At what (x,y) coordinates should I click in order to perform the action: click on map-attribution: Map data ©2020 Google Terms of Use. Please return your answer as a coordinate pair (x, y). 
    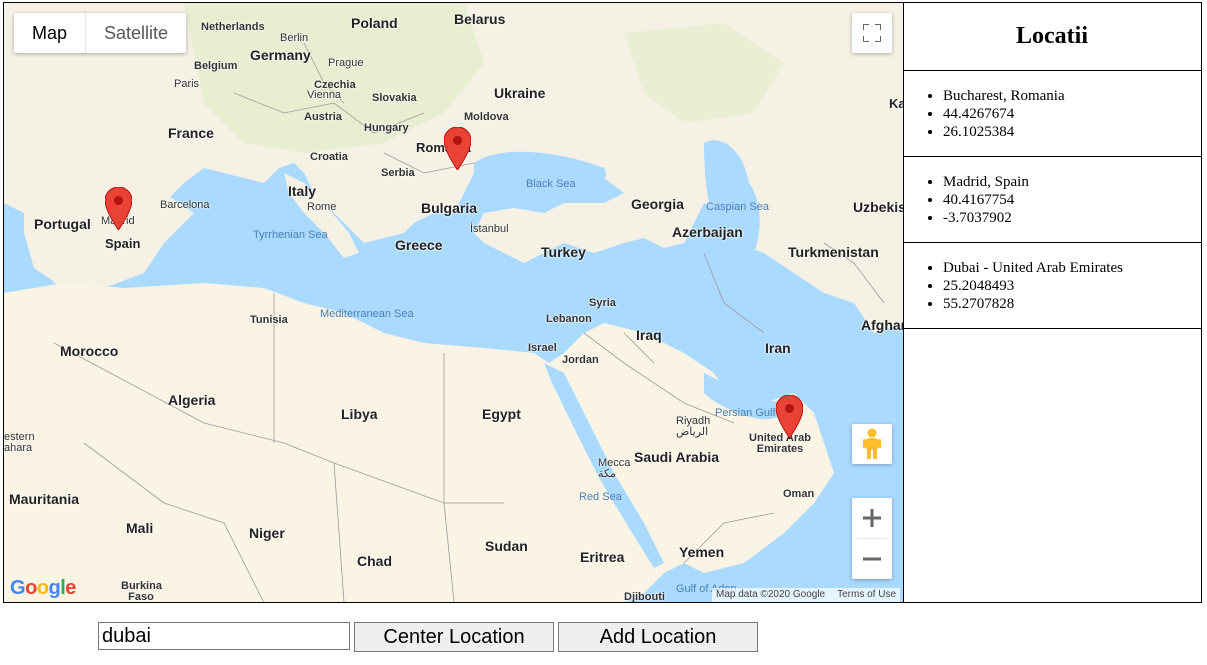
    Looking at the image, I should click on (806, 595).